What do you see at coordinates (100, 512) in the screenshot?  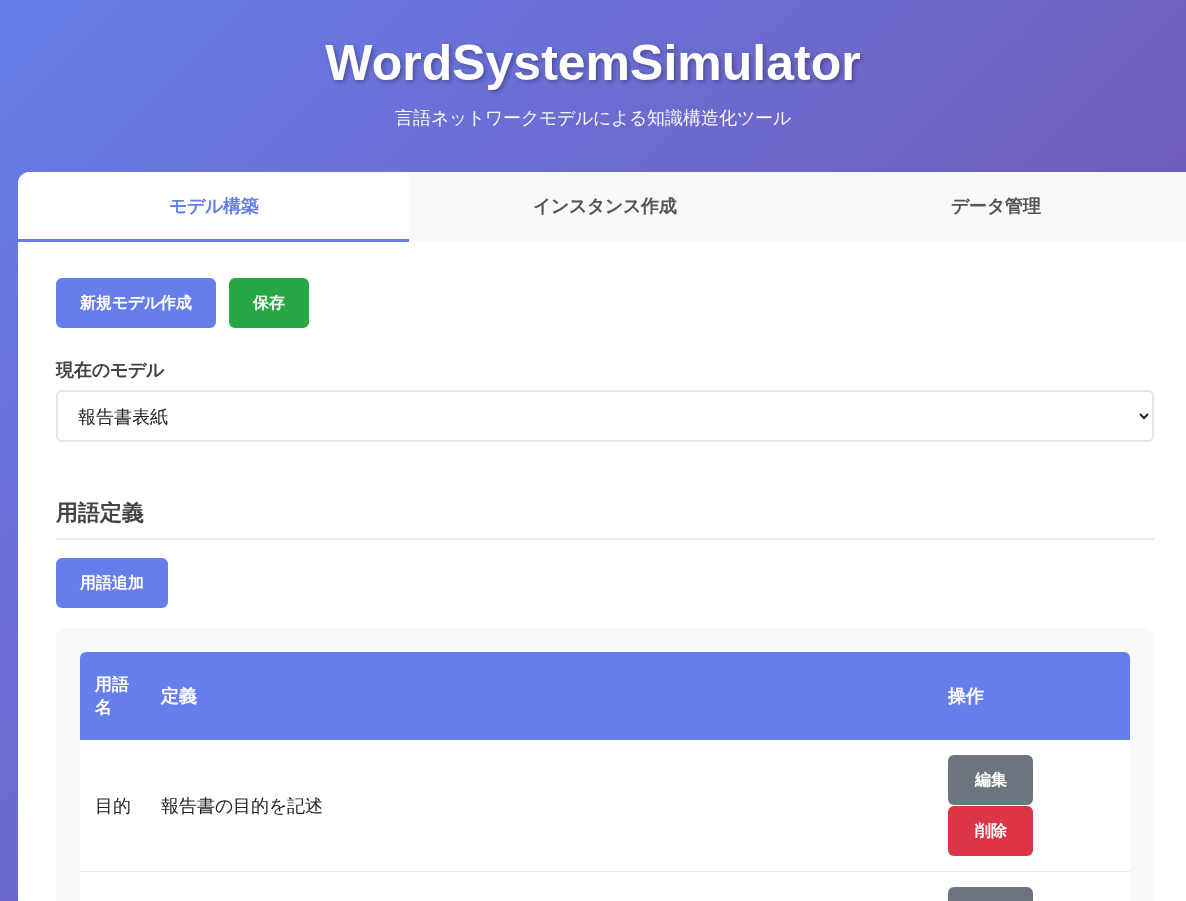 I see `section-title: 用語定義` at bounding box center [100, 512].